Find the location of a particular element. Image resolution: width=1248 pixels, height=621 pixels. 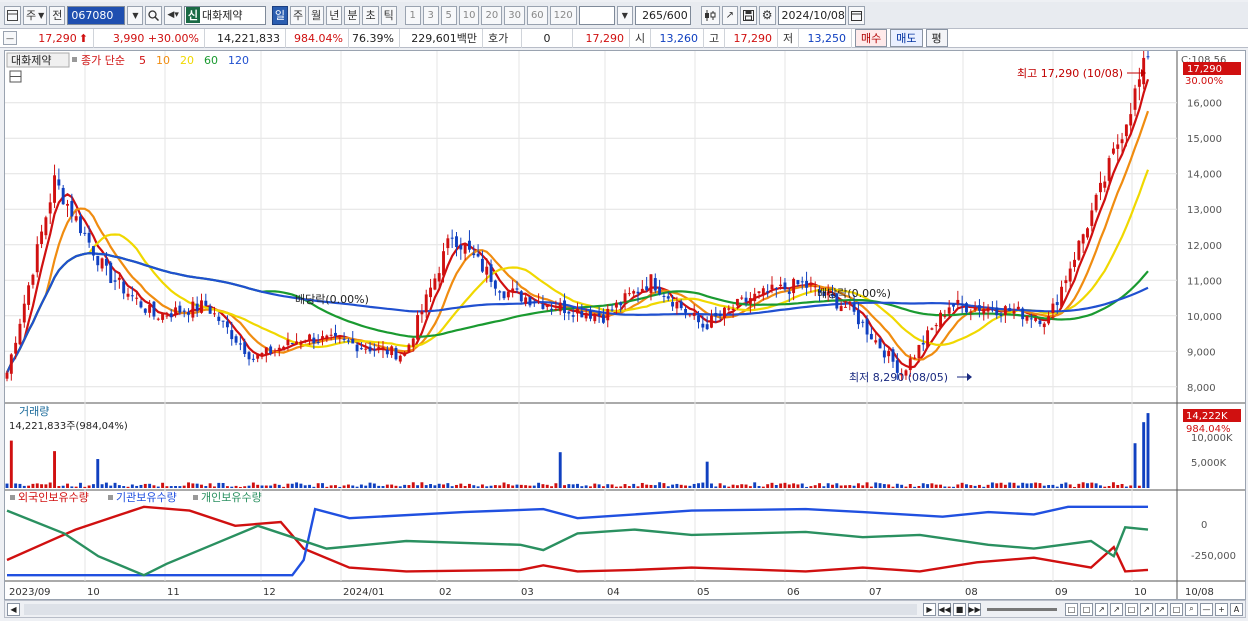

step-dropdown-icon: ▼ is located at coordinates (624, 15).